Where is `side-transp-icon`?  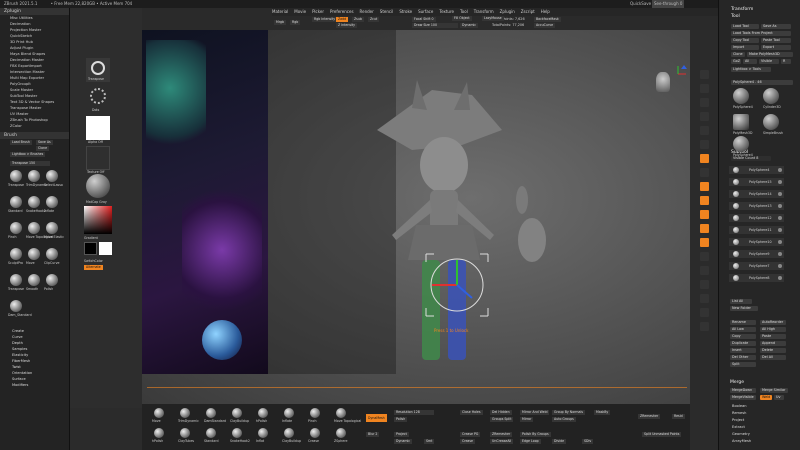
side-transp-icon is located at coordinates (704, 284).